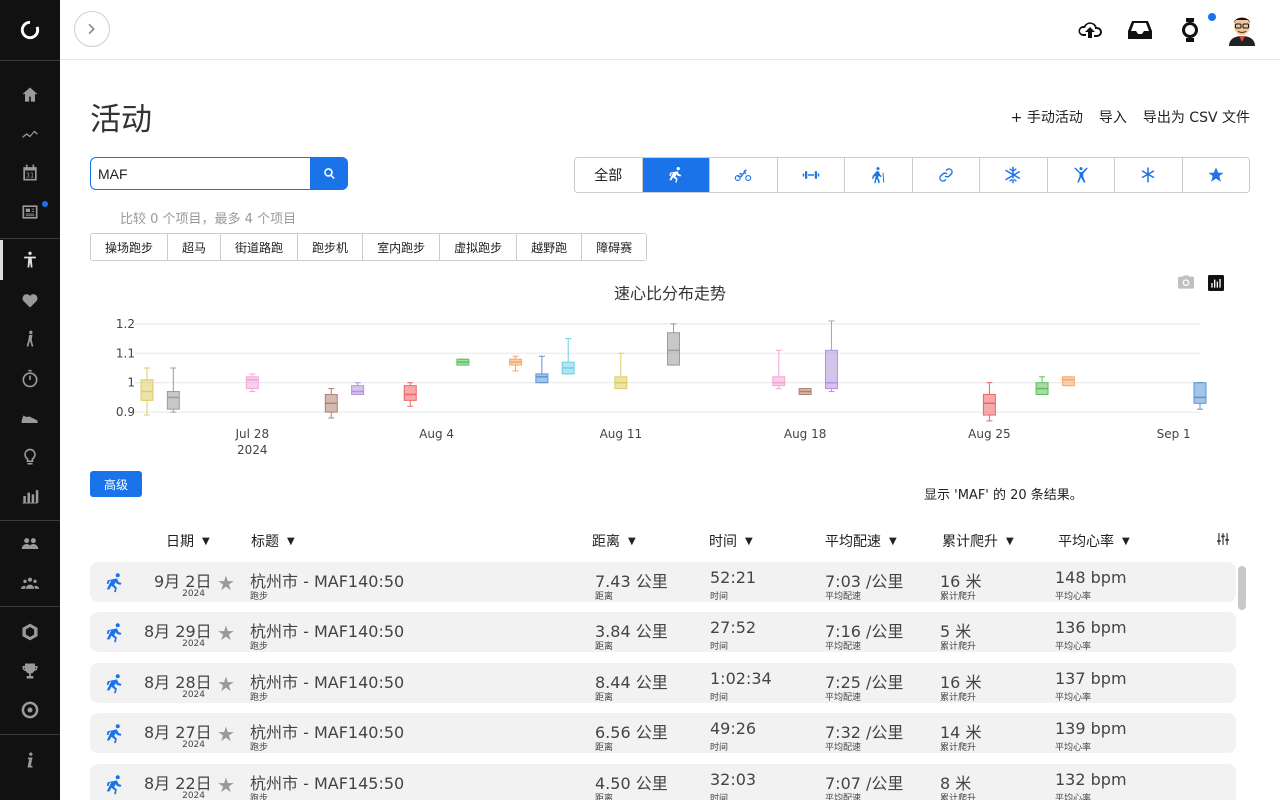  I want to click on filter-yoga, so click(1081, 175).